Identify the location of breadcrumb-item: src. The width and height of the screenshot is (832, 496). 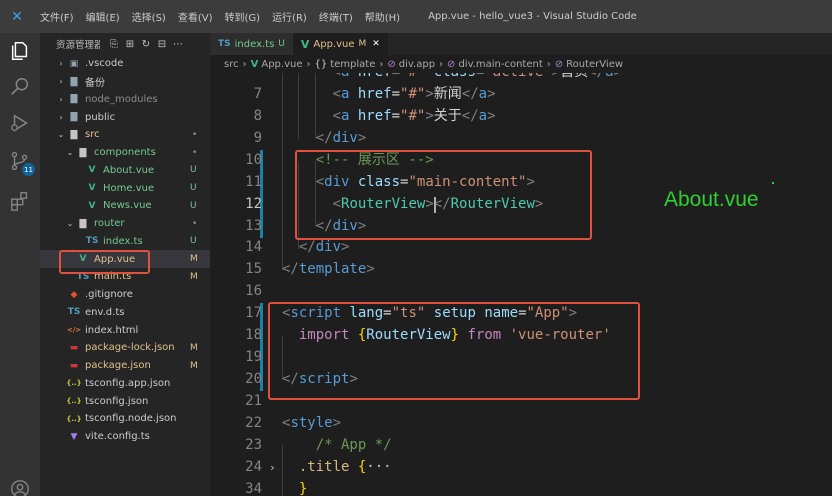
(231, 64).